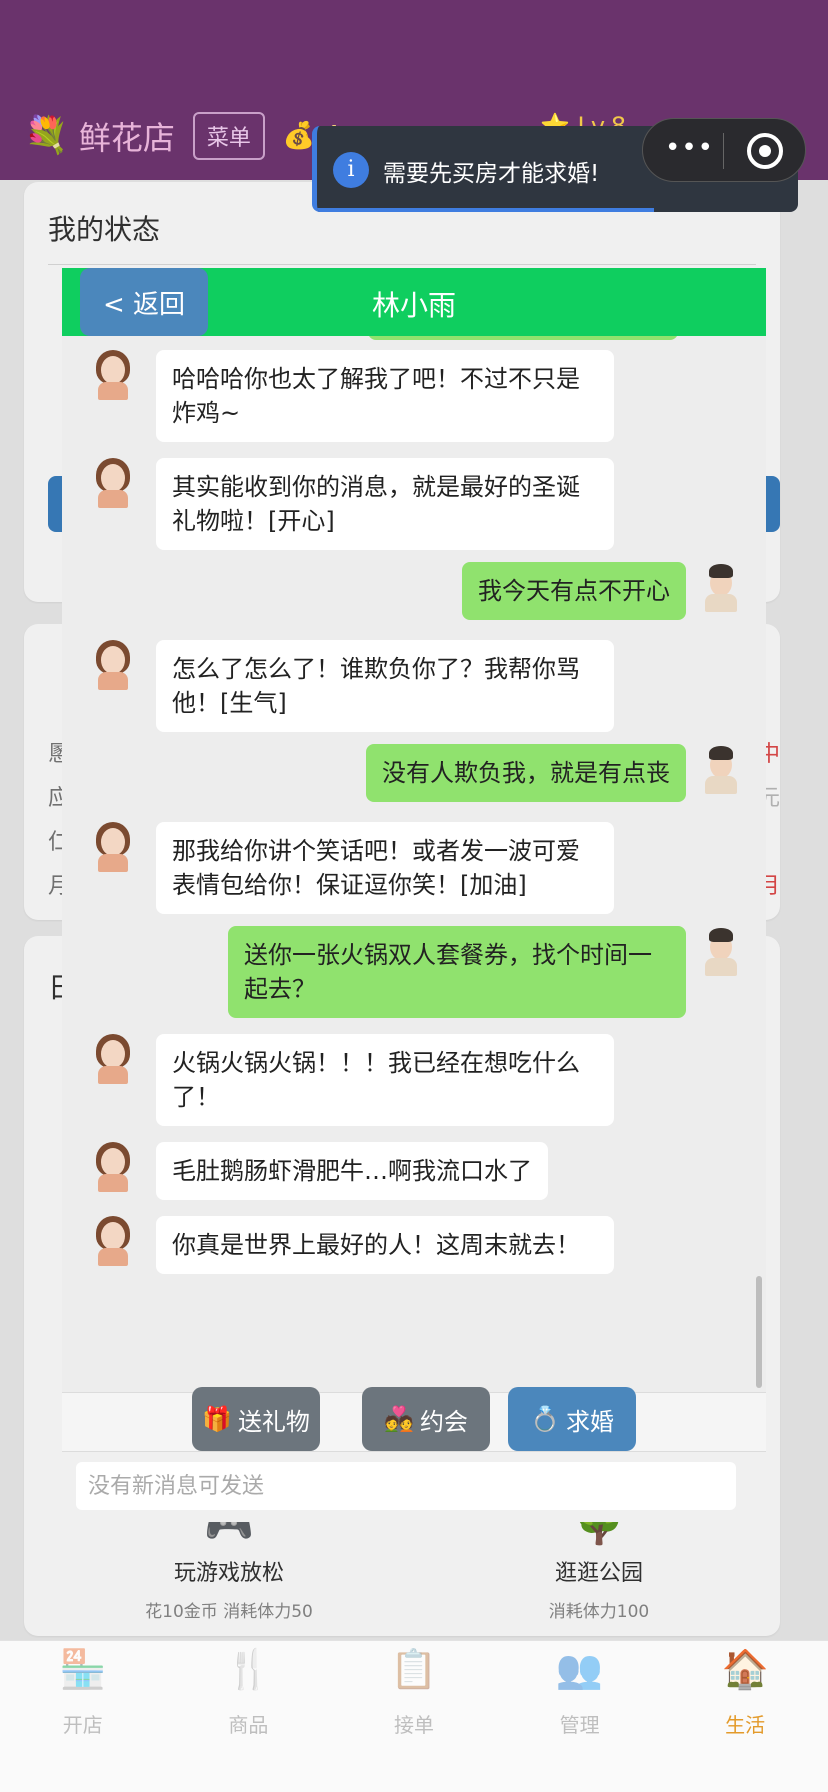 The width and height of the screenshot is (828, 1792). I want to click on message-sent: 没有人欺负我，就是有点丧, so click(554, 773).